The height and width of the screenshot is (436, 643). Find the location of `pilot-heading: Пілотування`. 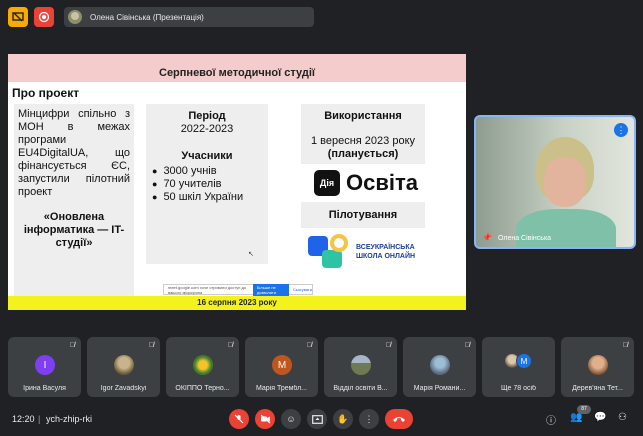

pilot-heading: Пілотування is located at coordinates (363, 215).